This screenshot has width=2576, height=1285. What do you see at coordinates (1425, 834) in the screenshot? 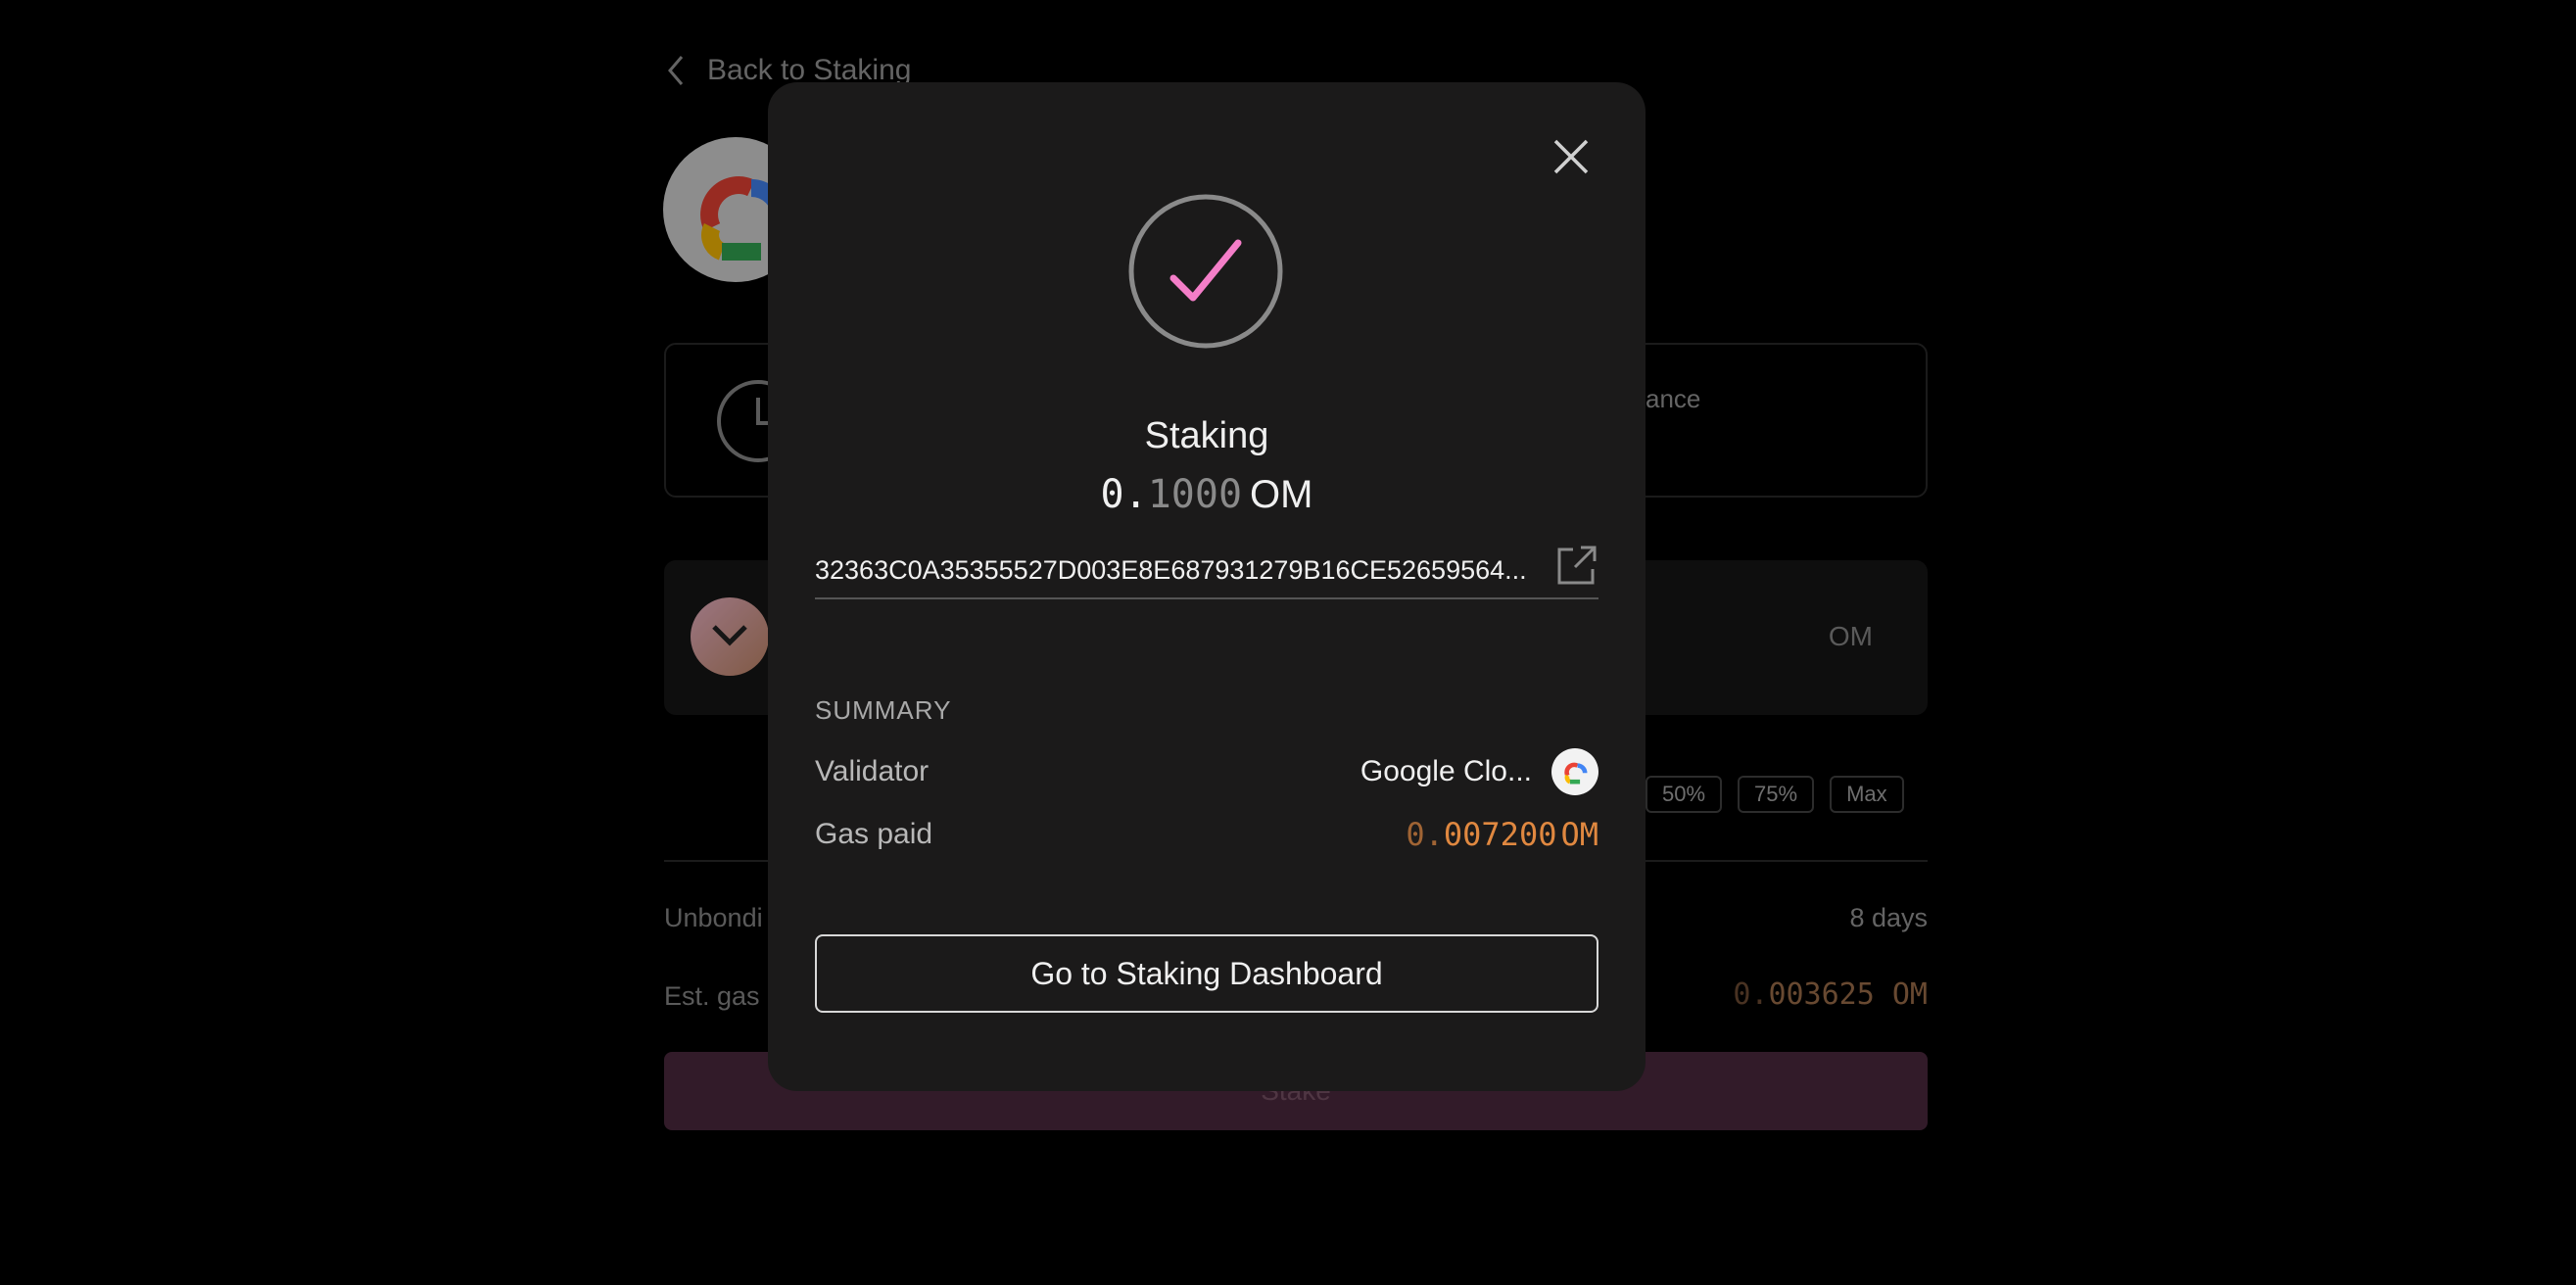
I see `gas-int: 0.` at bounding box center [1425, 834].